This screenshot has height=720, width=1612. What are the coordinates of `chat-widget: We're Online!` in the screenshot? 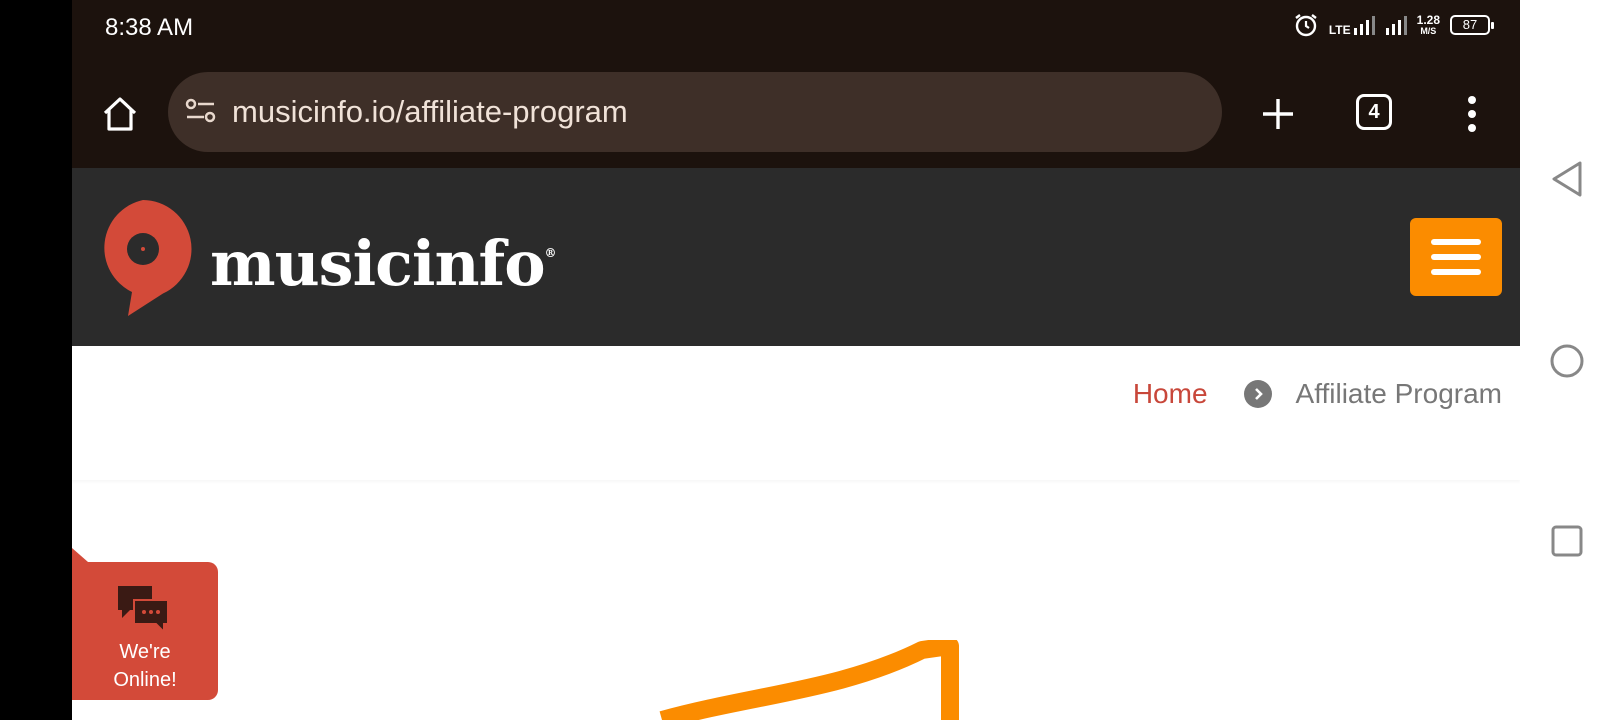 It's located at (145, 624).